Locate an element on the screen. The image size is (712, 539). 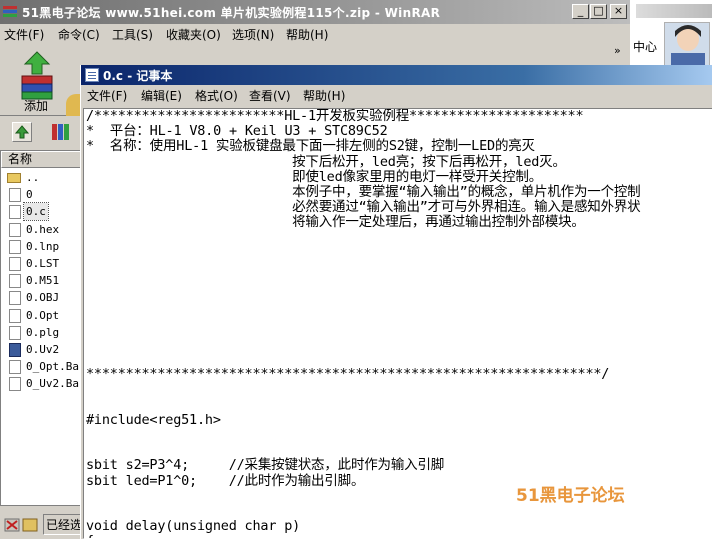
file-name: 0.c is located at coordinates (36, 212).